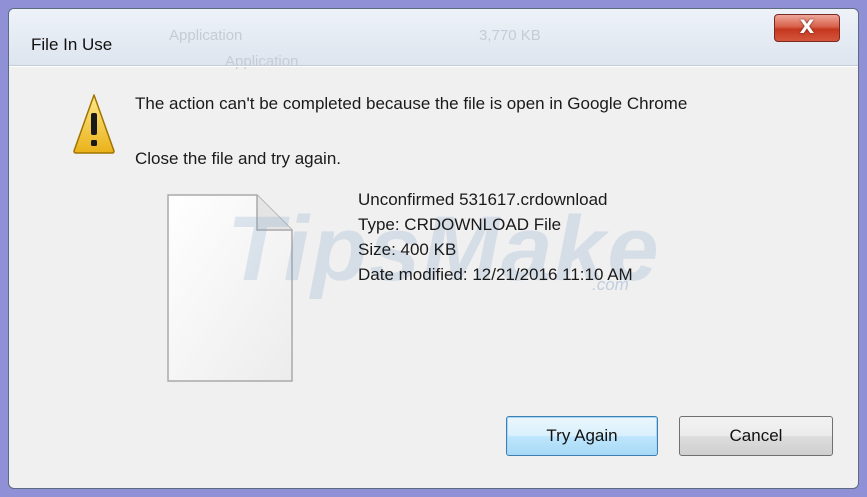 The height and width of the screenshot is (497, 867). Describe the element at coordinates (72, 44) in the screenshot. I see `window-title: File In Use` at that location.